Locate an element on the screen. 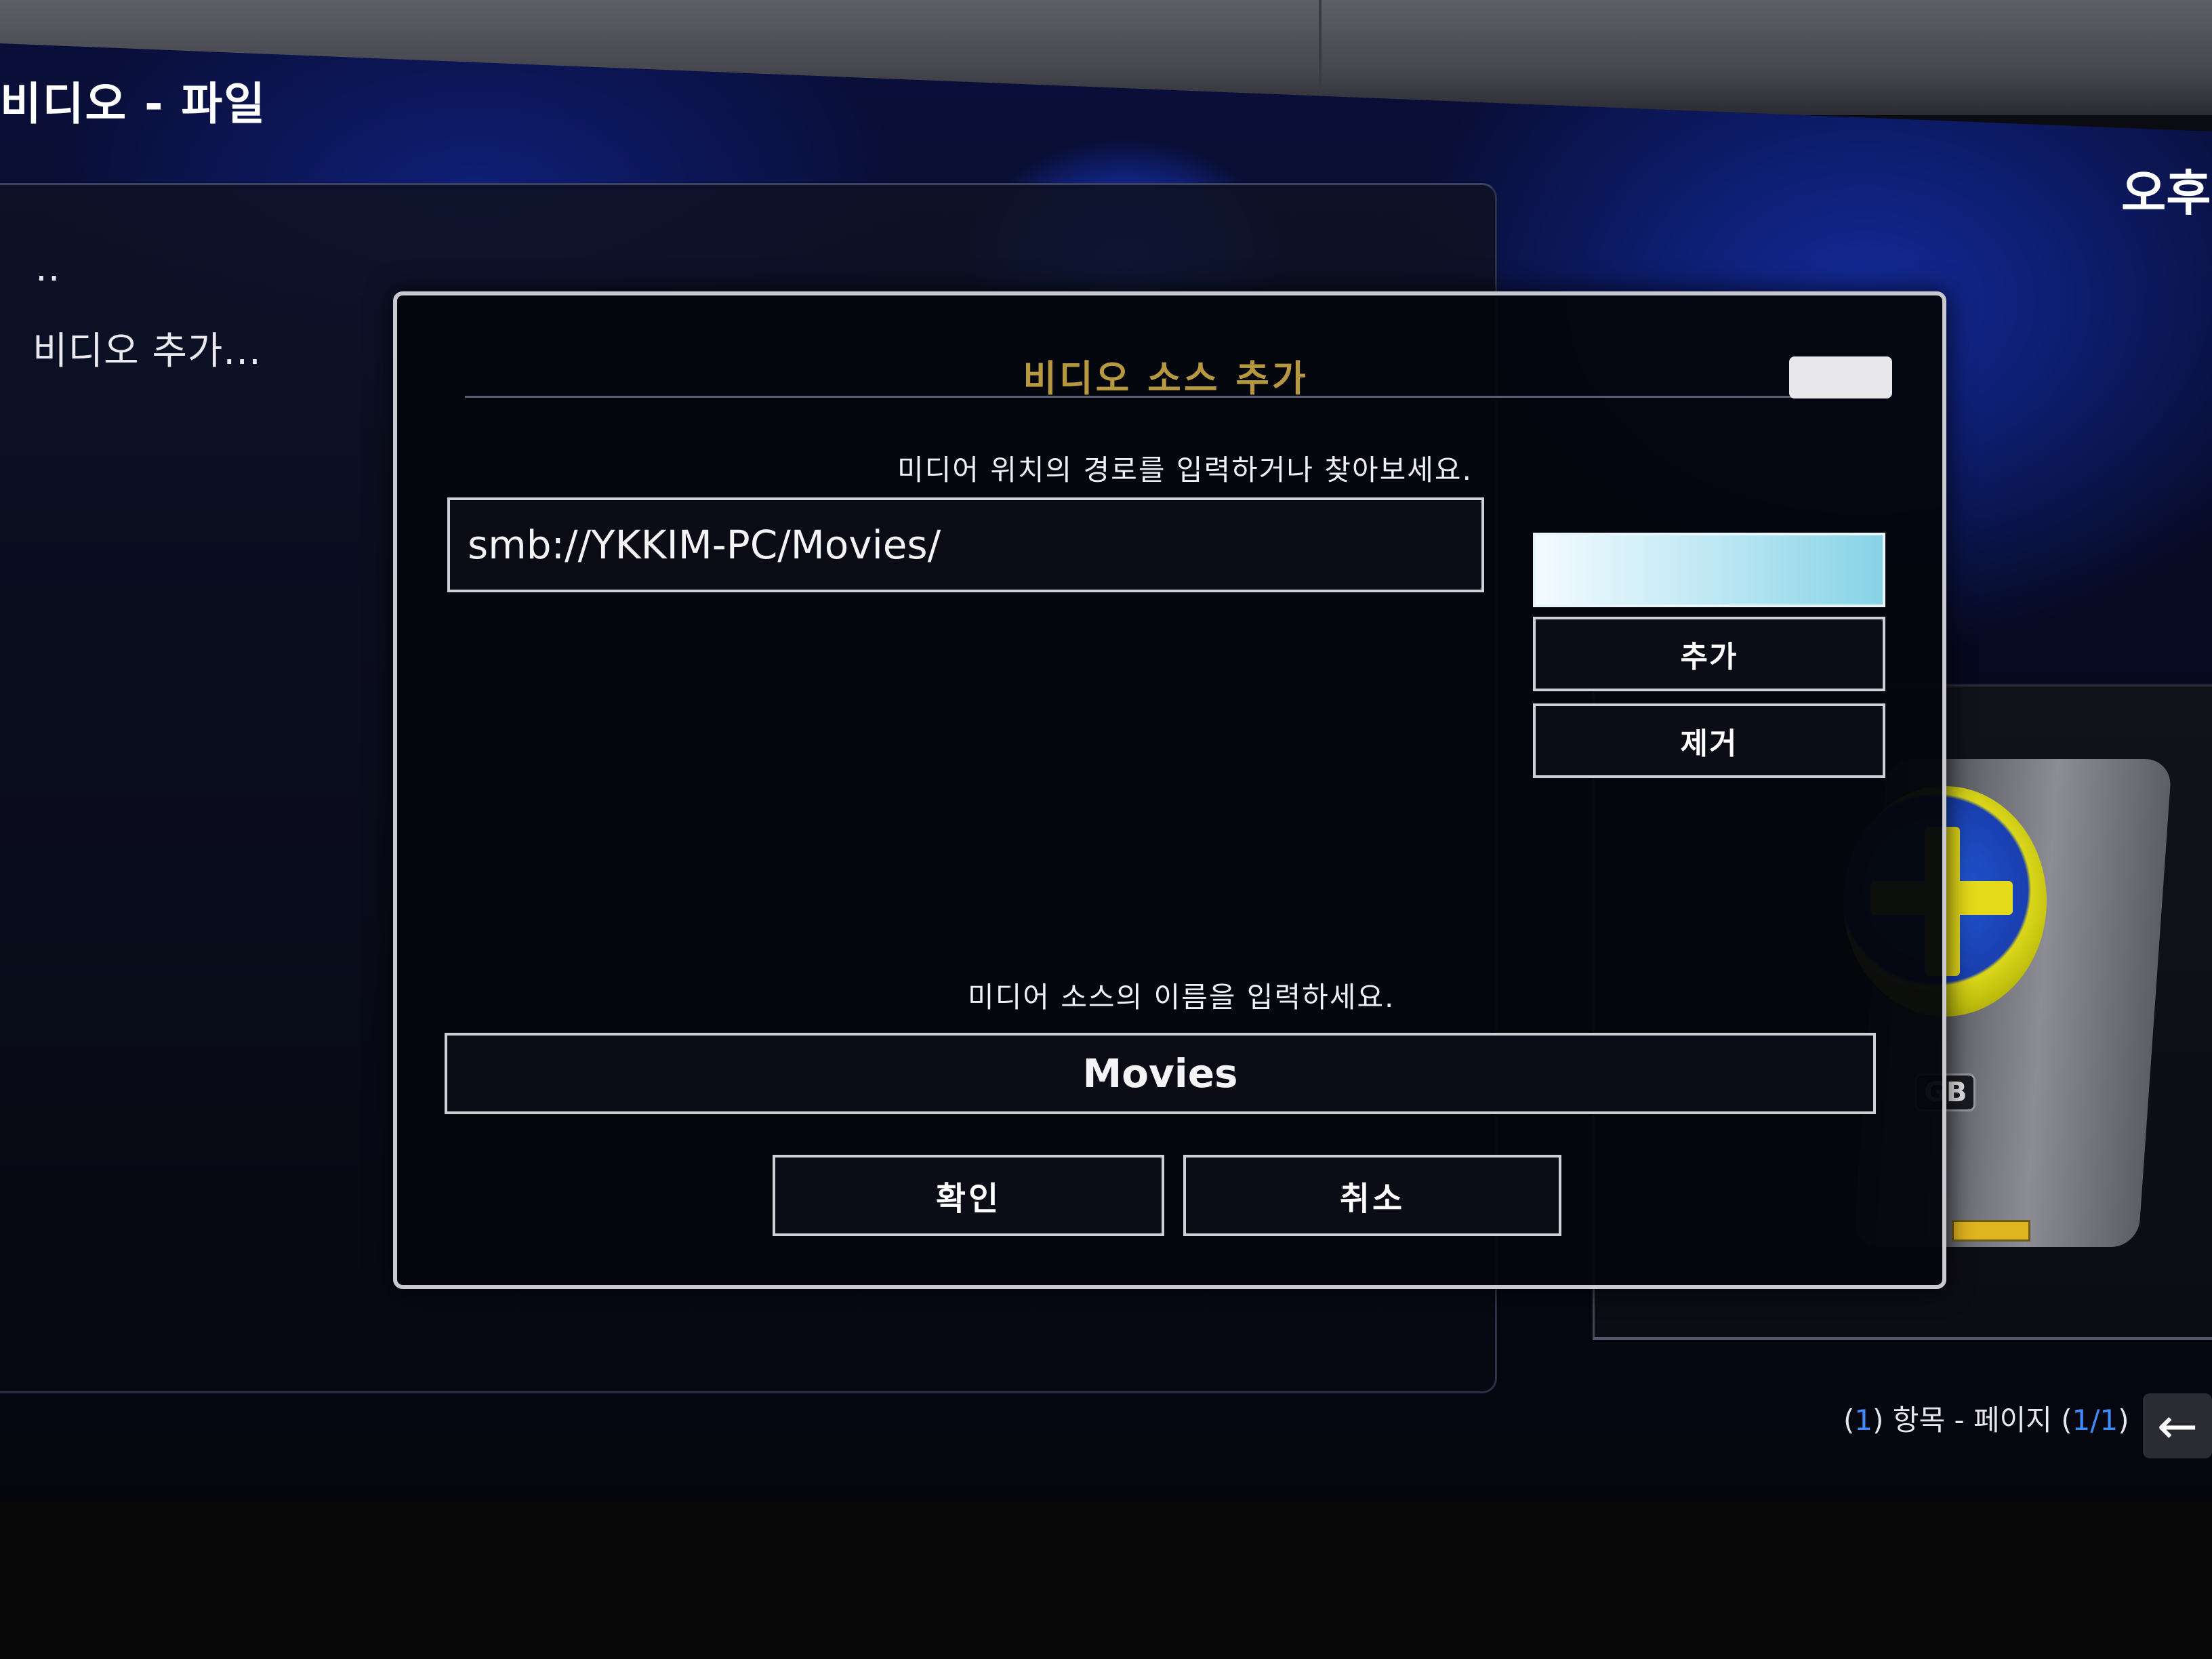 The image size is (2212, 1659). tv-bezel is located at coordinates (1106, 1580).